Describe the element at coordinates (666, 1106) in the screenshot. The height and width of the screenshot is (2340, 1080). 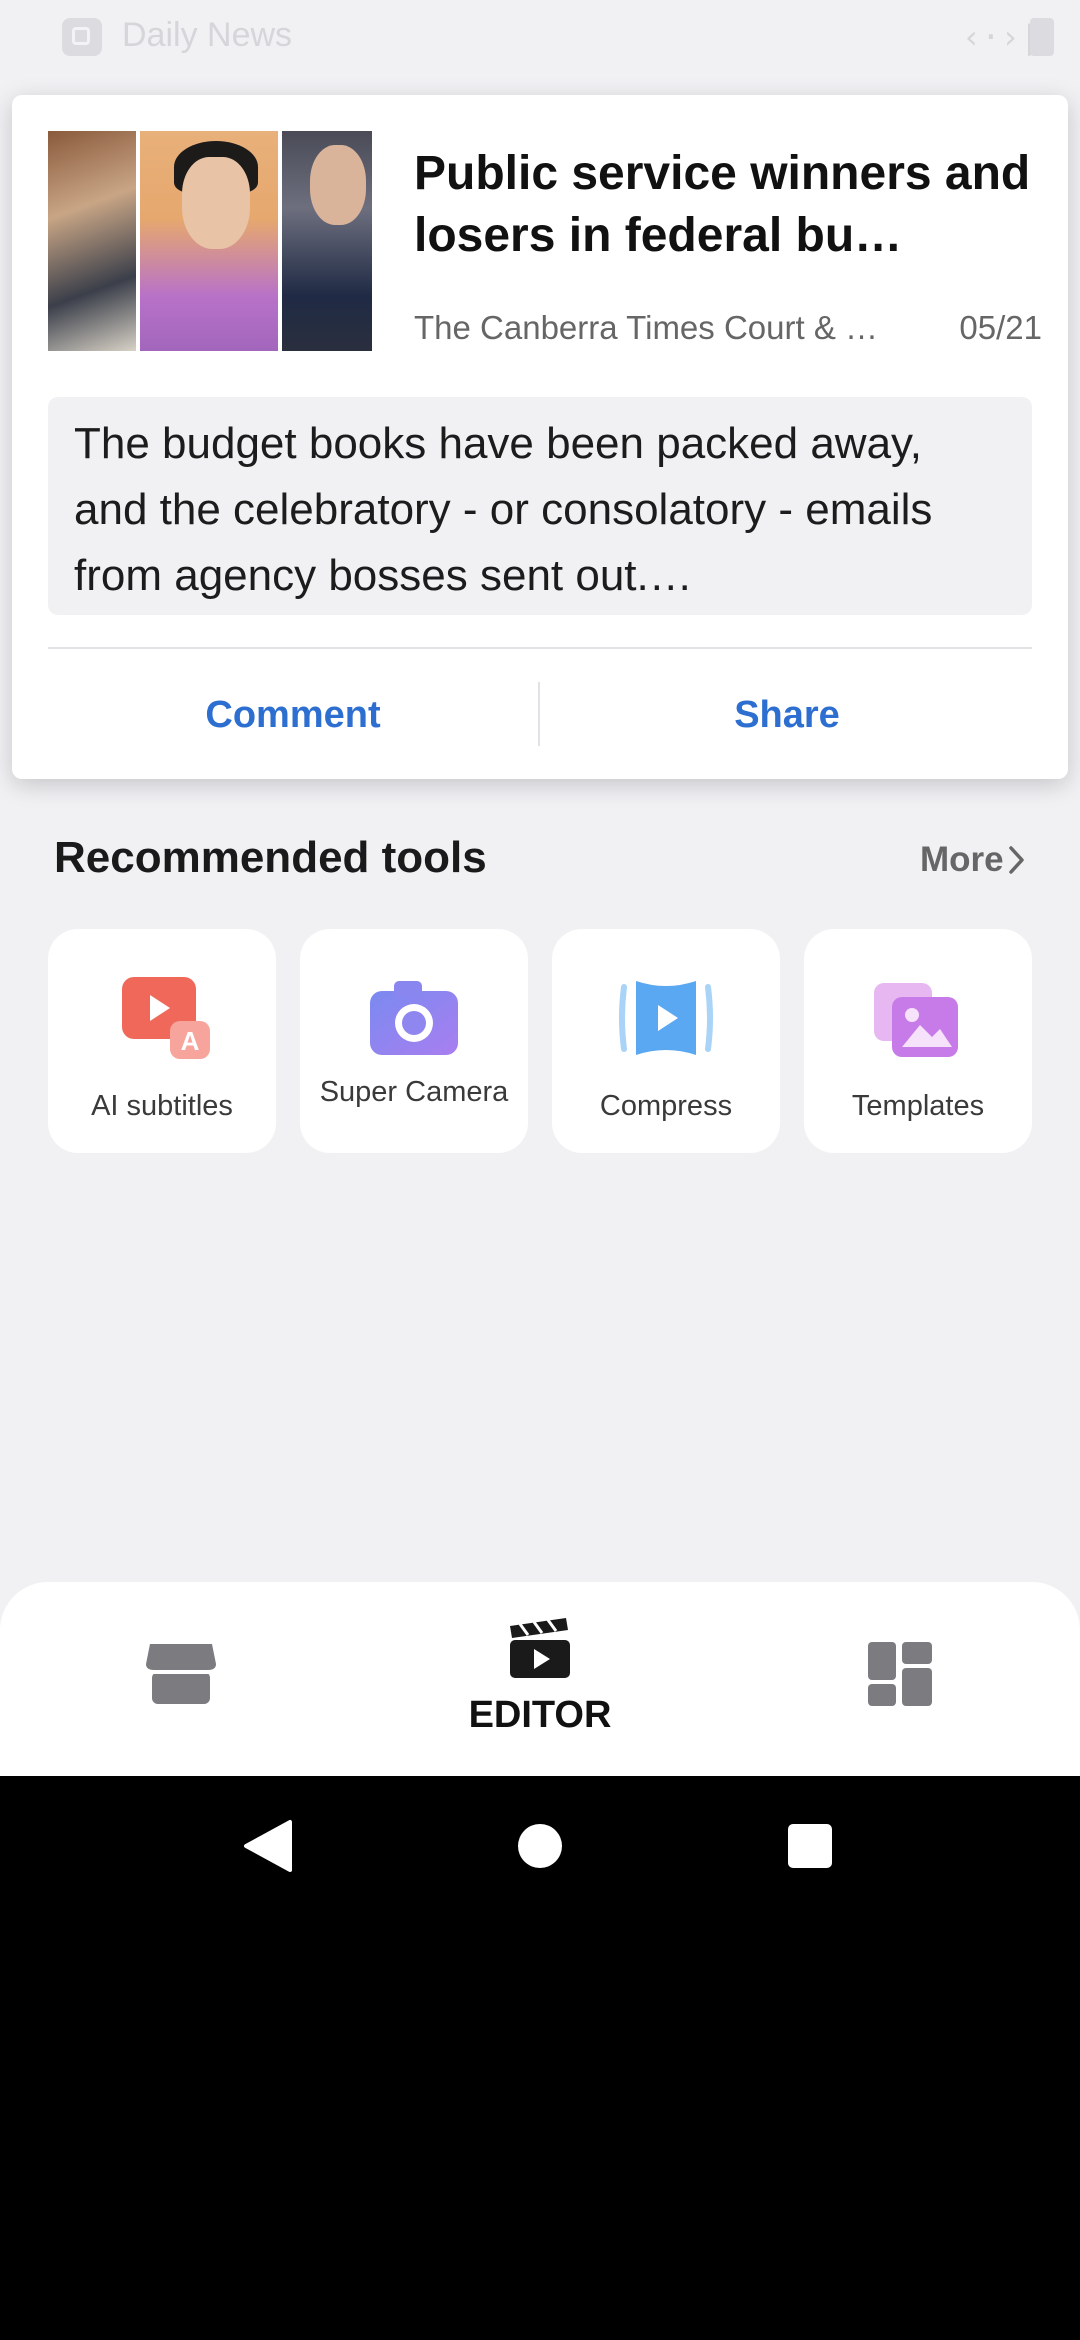
I see `tool-label: Compress` at that location.